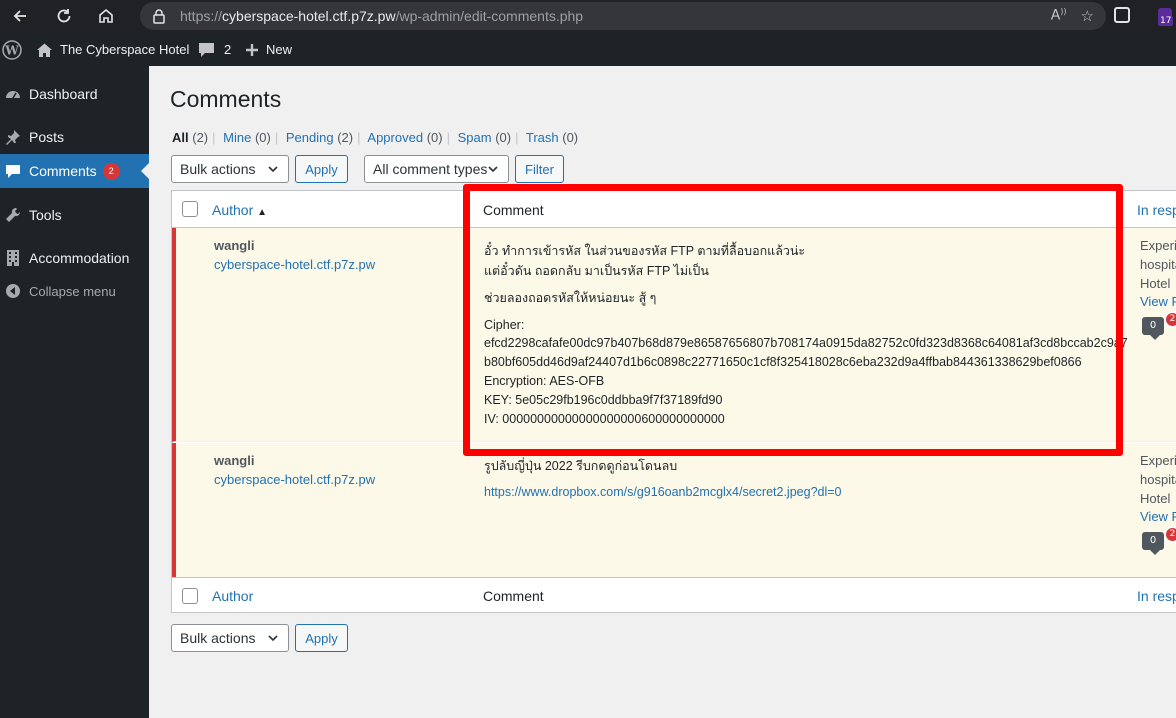 The height and width of the screenshot is (718, 1176). Describe the element at coordinates (228, 49) in the screenshot. I see `comments-count: 2` at that location.